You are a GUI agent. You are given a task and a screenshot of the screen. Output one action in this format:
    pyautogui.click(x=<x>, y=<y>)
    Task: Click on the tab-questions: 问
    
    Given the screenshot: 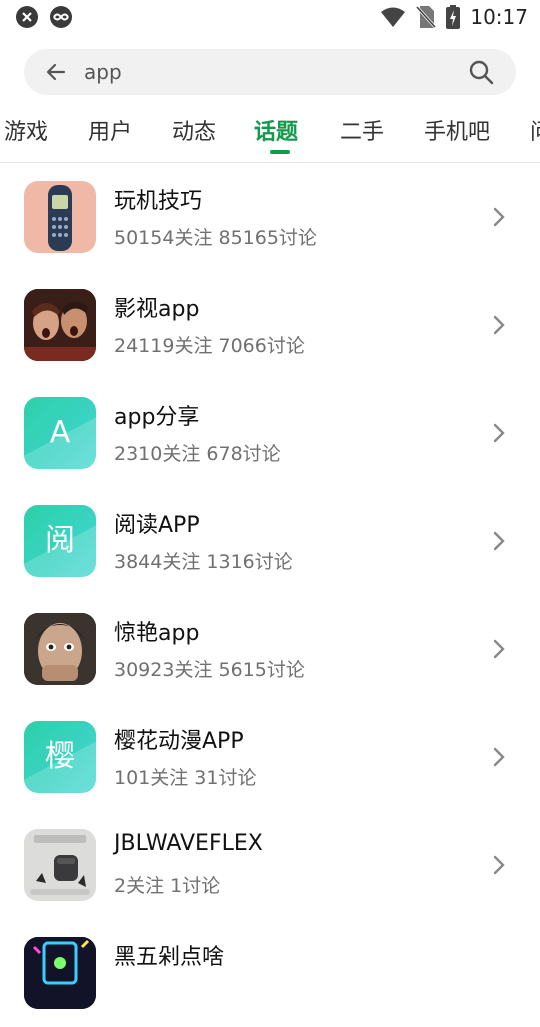 What is the action you would take?
    pyautogui.click(x=535, y=130)
    